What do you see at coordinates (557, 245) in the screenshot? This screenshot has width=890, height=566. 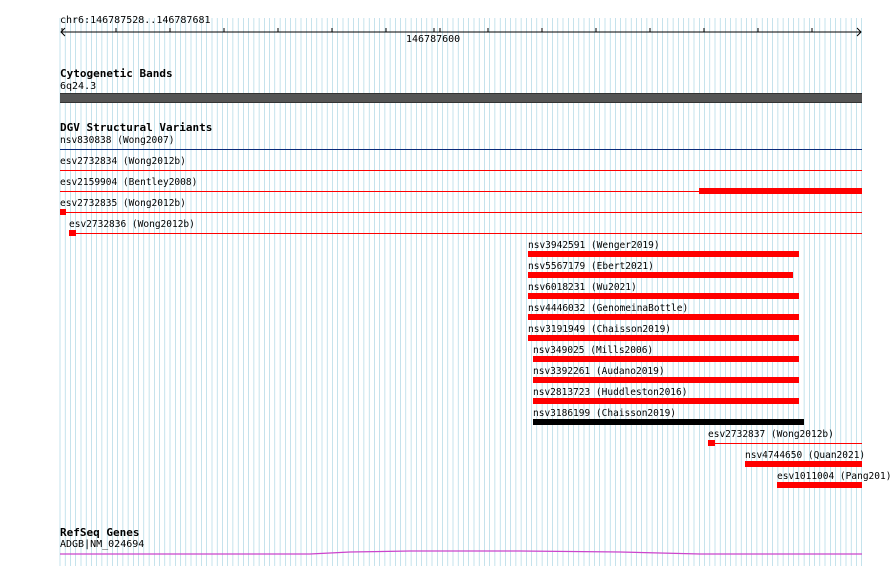 I see `dgv-feature-name: nsv3942591` at bounding box center [557, 245].